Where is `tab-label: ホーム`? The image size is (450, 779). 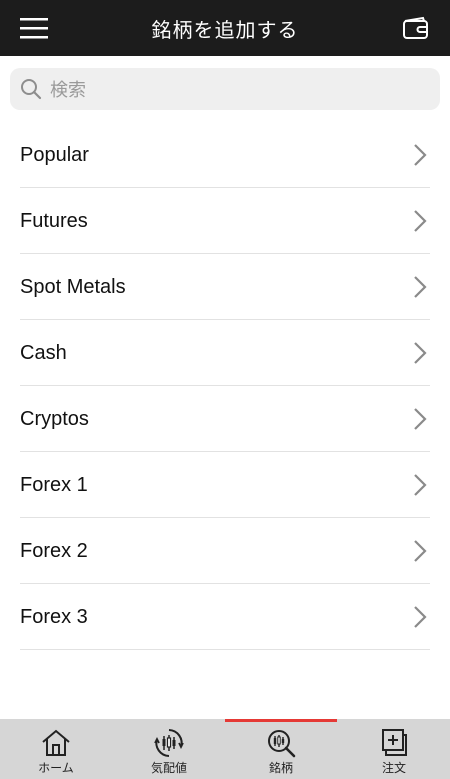
tab-label: ホーム is located at coordinates (56, 768).